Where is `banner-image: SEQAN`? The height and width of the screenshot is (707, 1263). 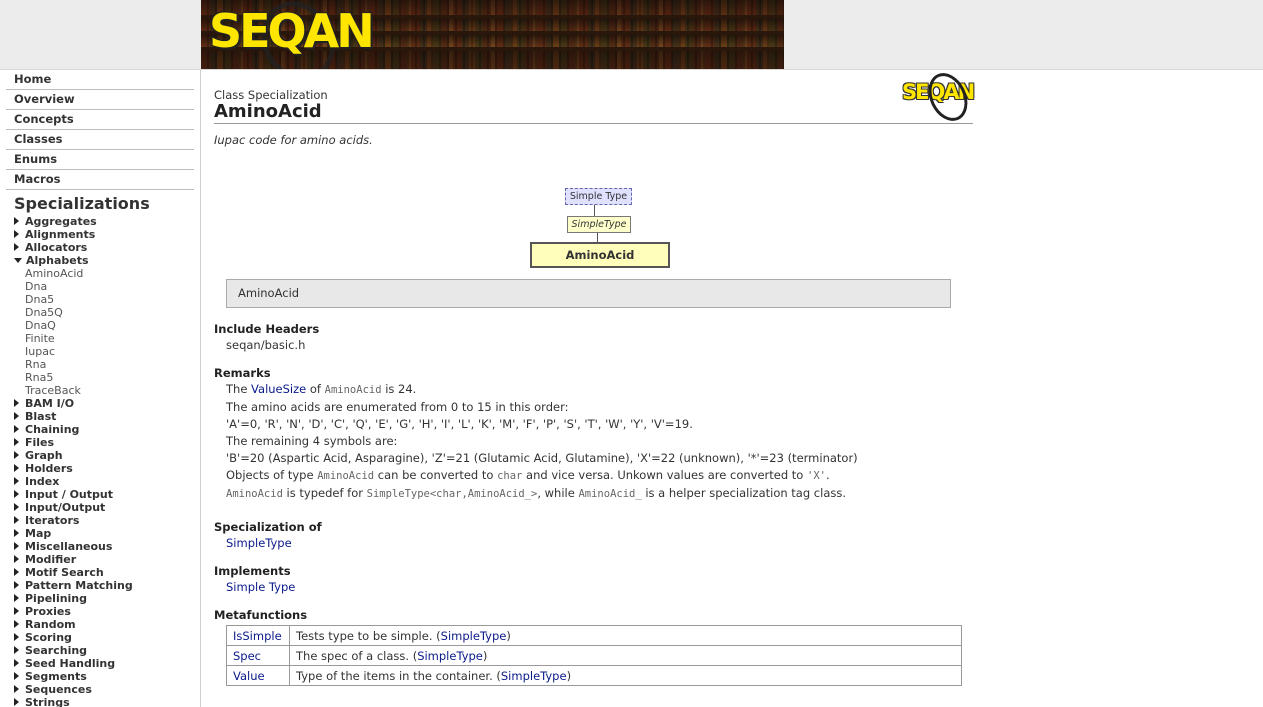
banner-image: SEQAN is located at coordinates (492, 34).